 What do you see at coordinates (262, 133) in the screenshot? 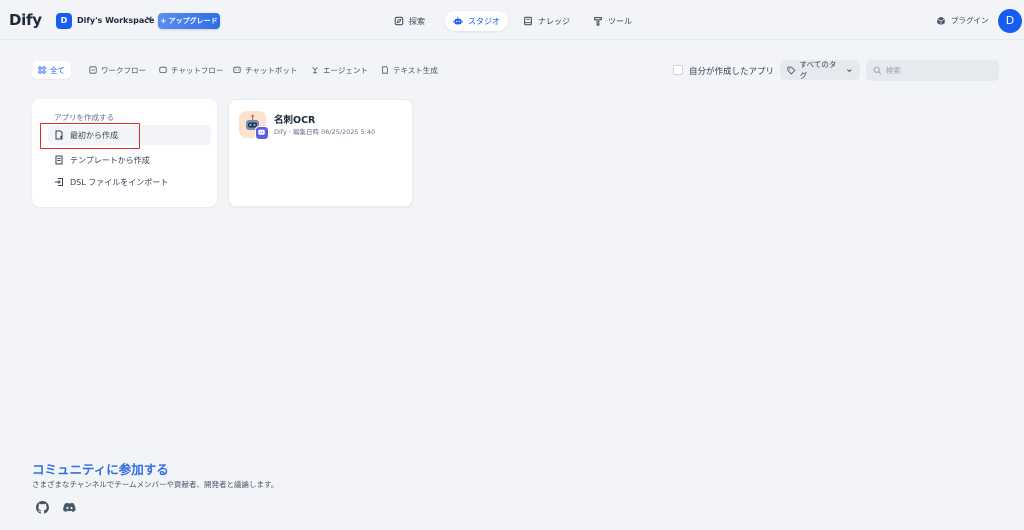
I see `chatbot-type-icon` at bounding box center [262, 133].